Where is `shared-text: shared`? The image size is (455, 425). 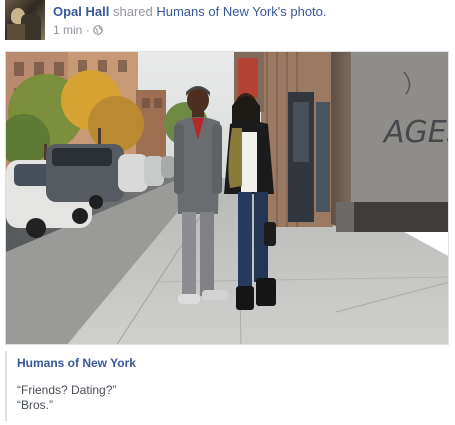
shared-text: shared is located at coordinates (132, 11).